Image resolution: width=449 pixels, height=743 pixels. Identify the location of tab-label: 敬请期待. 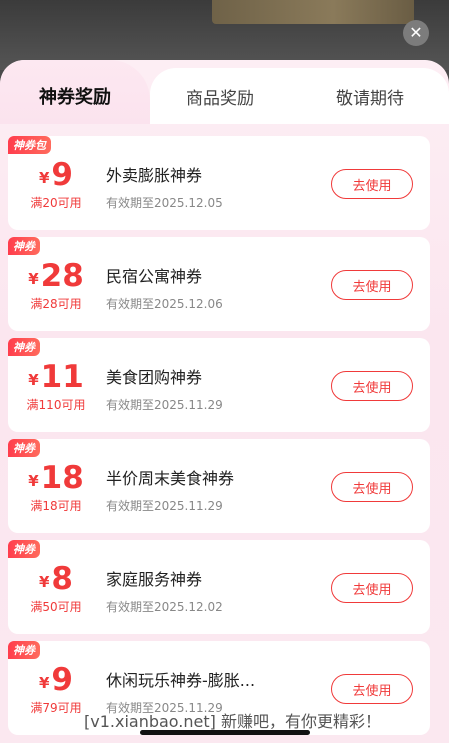
(370, 98).